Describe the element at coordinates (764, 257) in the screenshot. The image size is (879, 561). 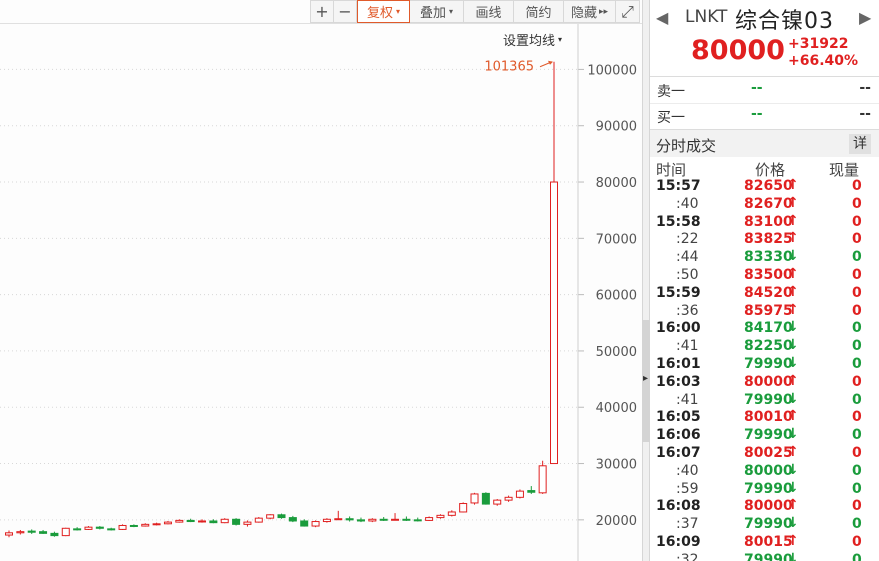
I see `tick-row: :44 83330 ↓ 0` at that location.